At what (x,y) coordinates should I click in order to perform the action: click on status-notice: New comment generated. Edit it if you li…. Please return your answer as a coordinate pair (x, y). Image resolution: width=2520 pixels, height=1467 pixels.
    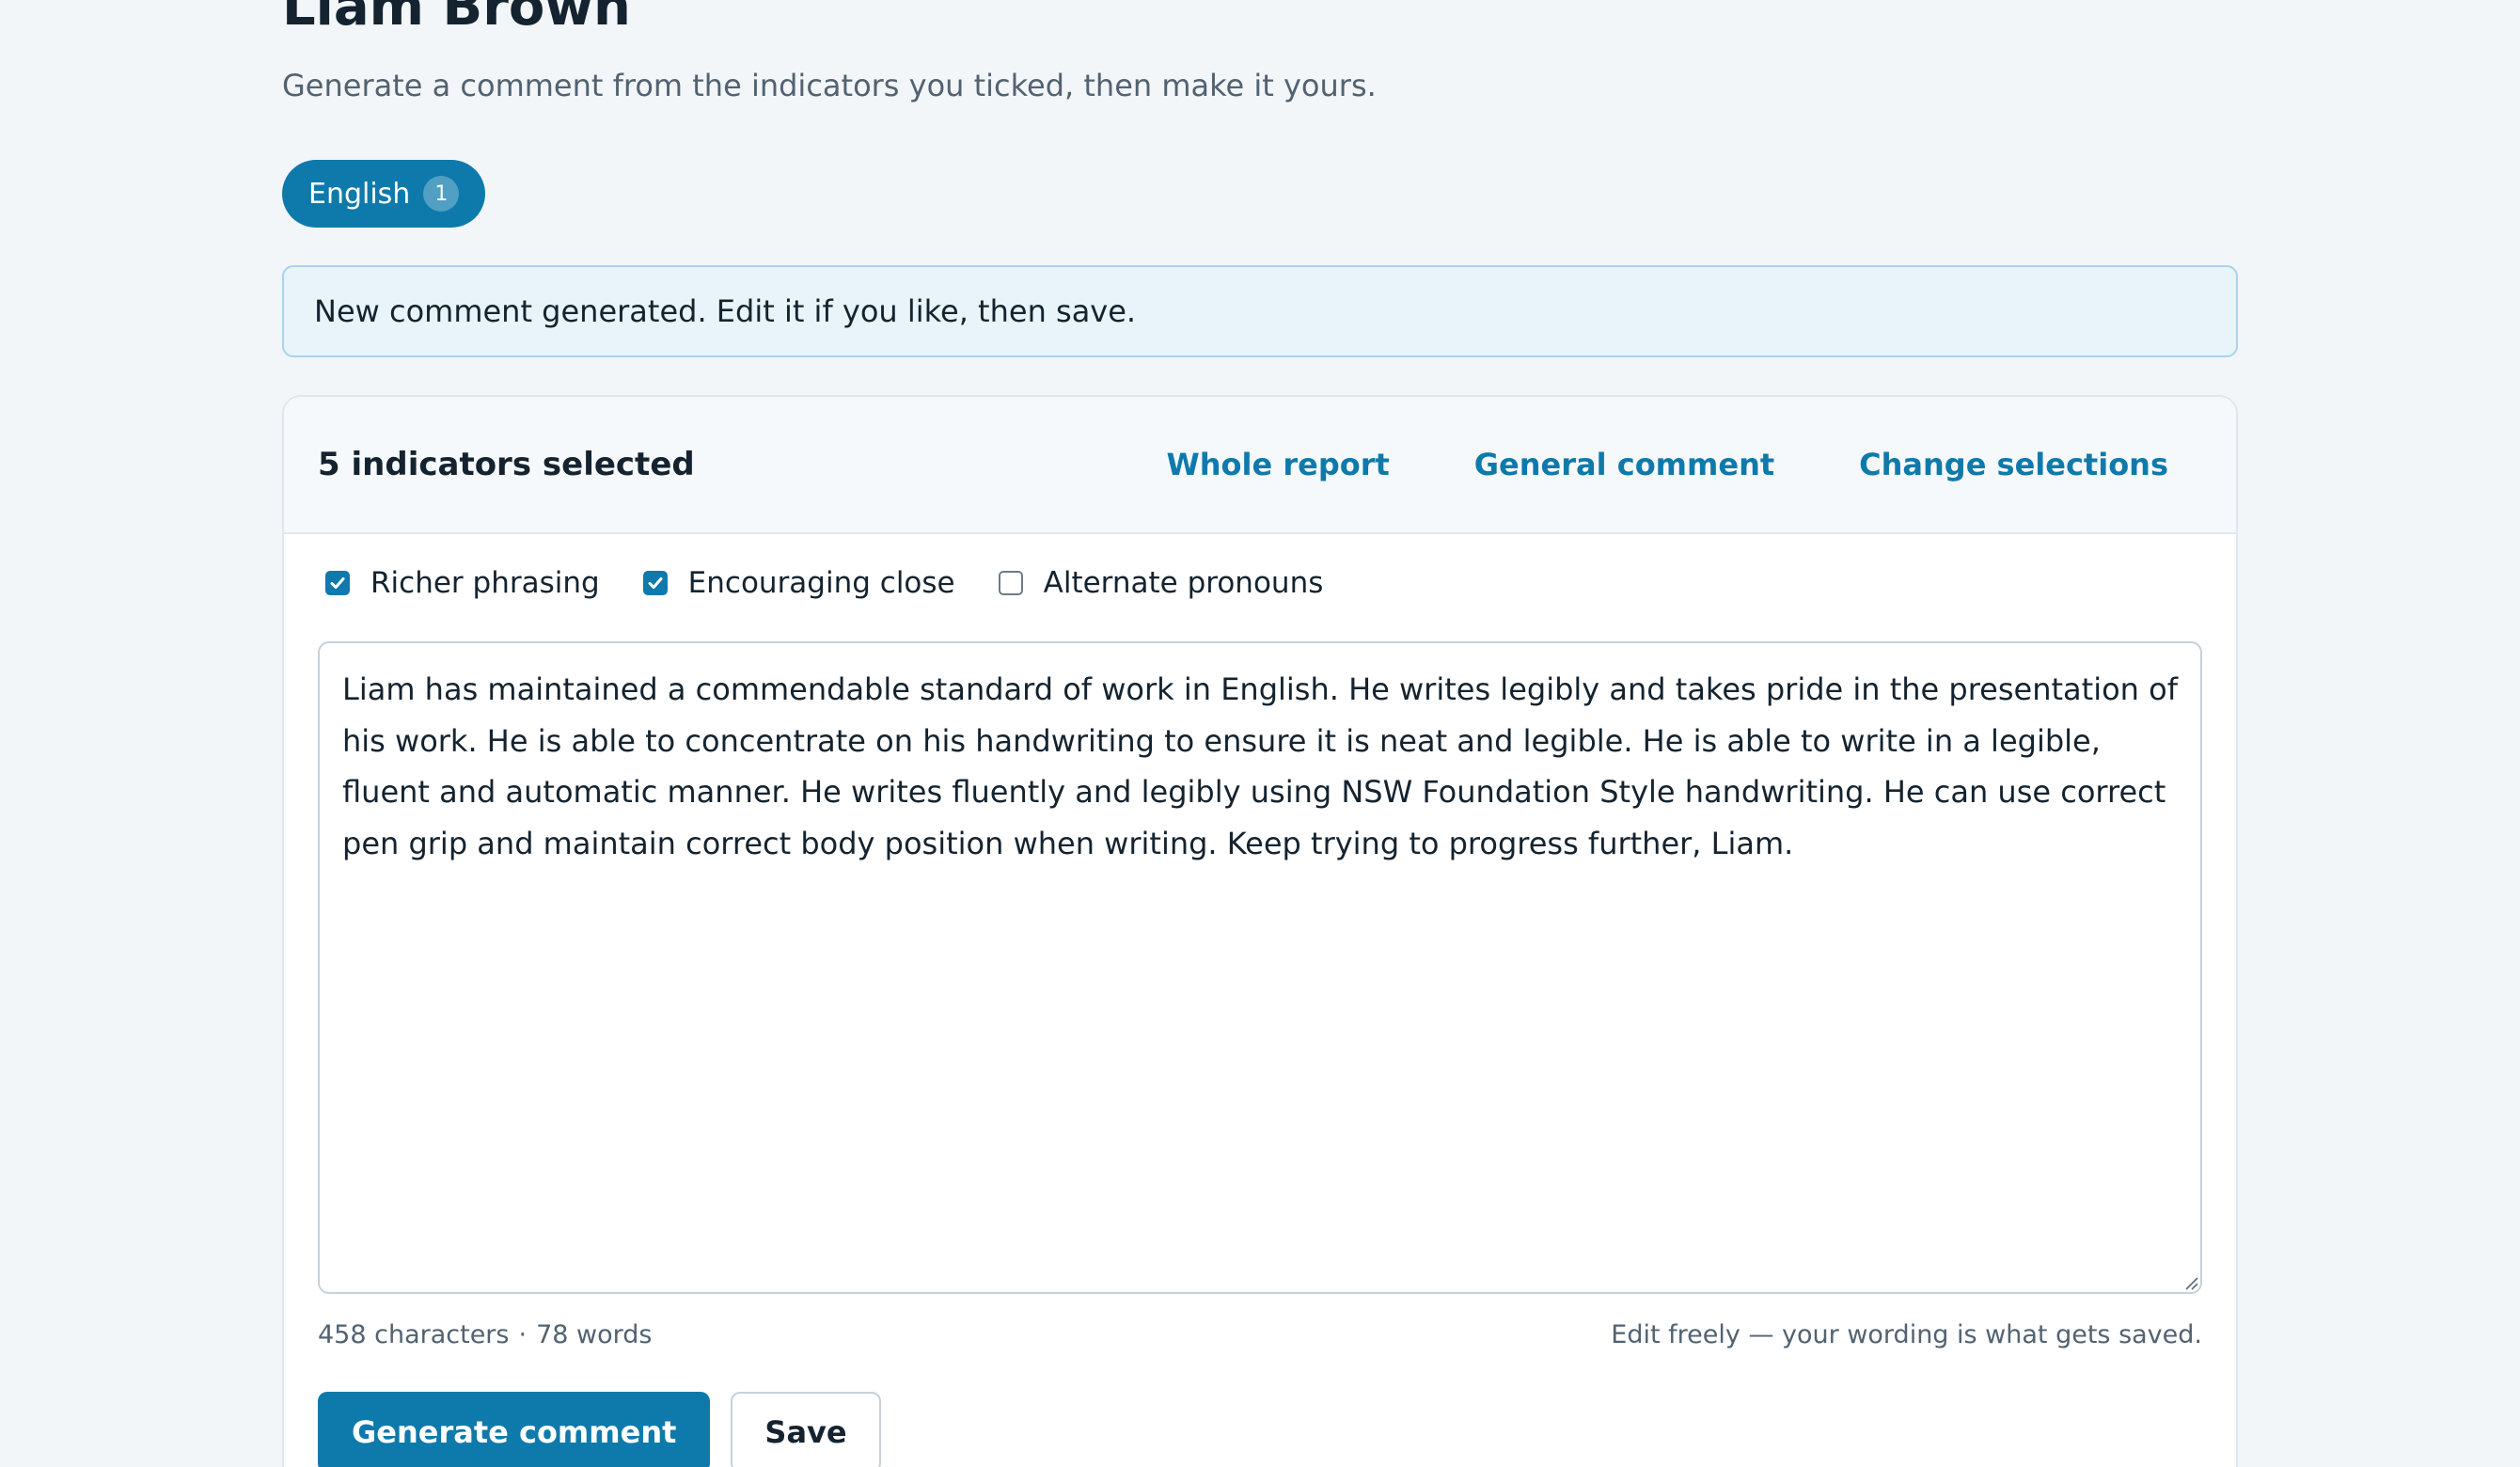
    Looking at the image, I should click on (1260, 311).